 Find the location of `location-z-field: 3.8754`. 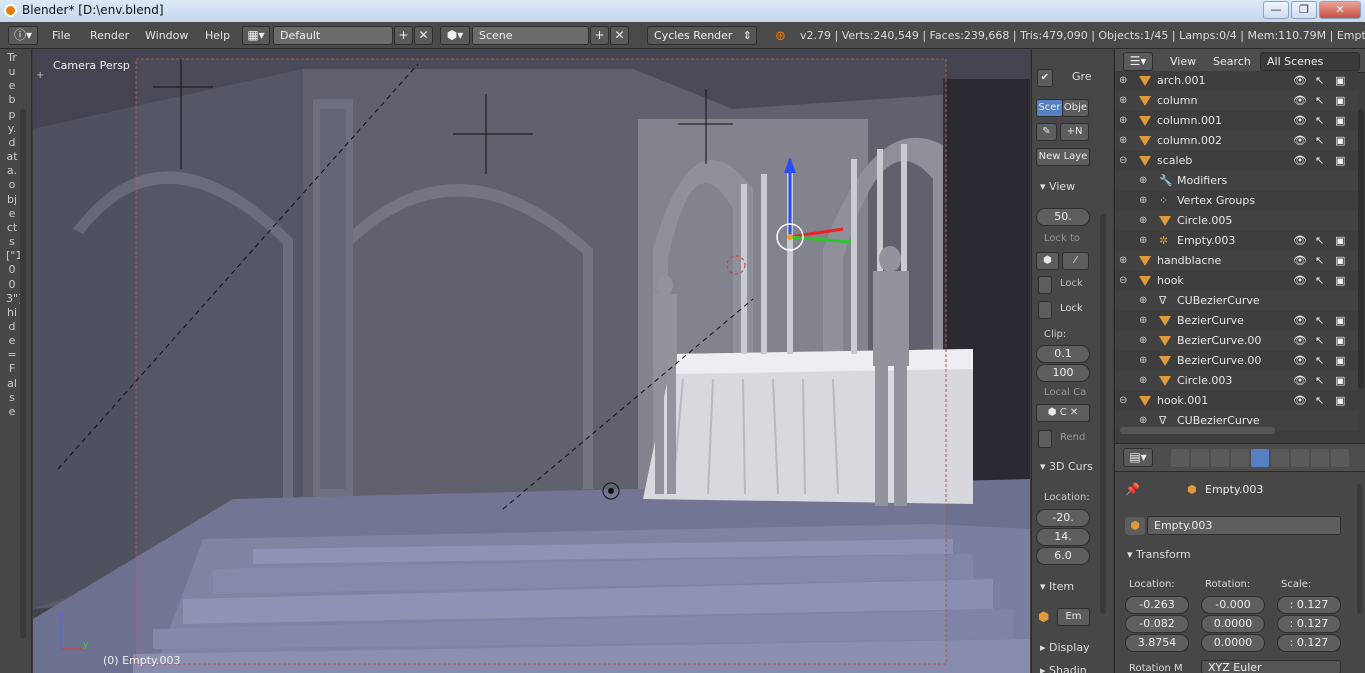

location-z-field: 3.8754 is located at coordinates (1157, 643).